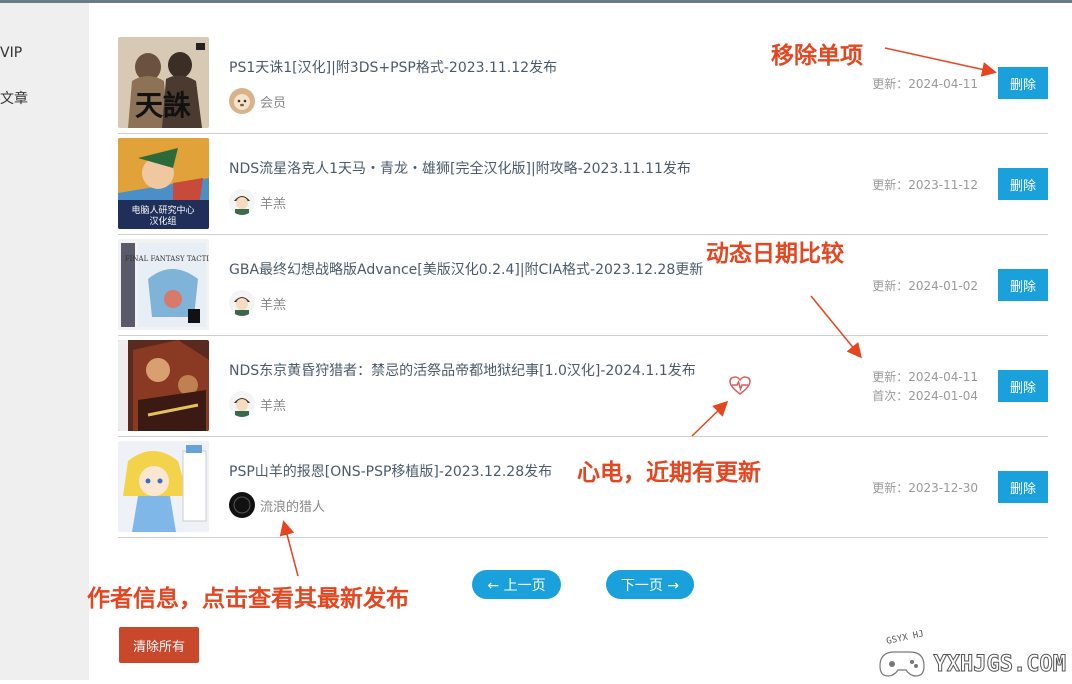 The width and height of the screenshot is (1072, 684). I want to click on author-name: 流浪的猎人, so click(293, 507).